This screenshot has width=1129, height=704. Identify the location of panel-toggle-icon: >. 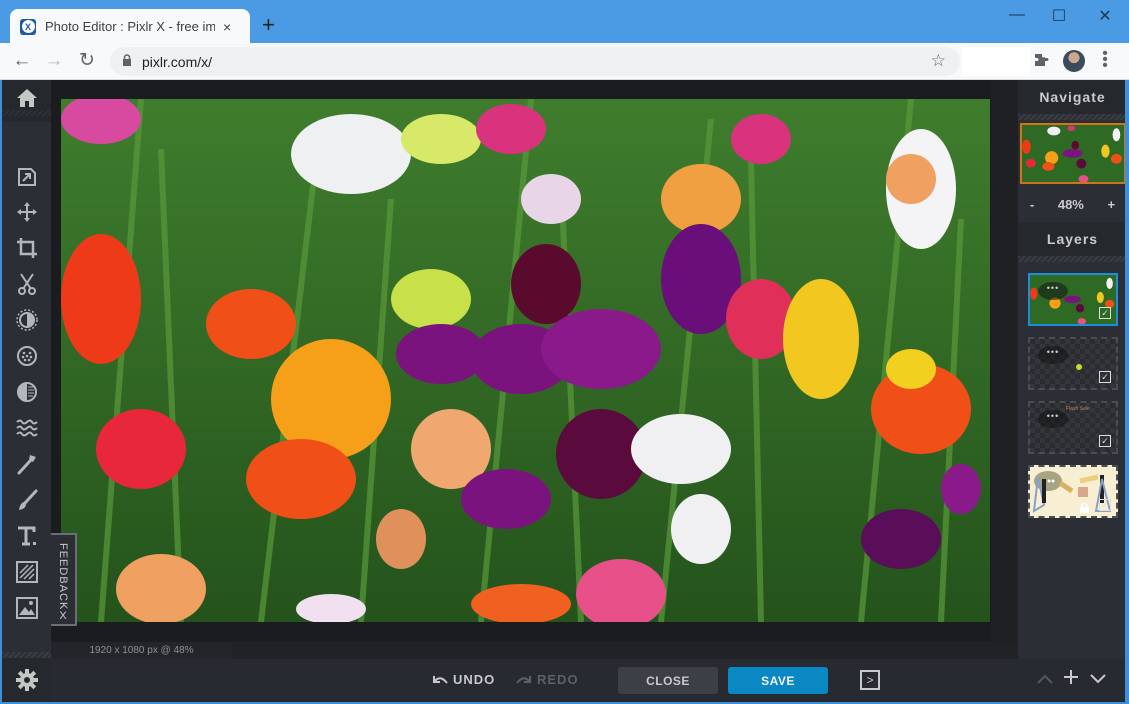
(870, 680).